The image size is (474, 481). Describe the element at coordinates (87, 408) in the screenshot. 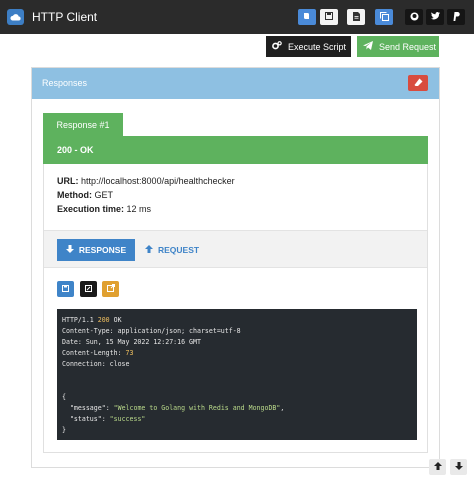

I see `json-key: "message"` at that location.